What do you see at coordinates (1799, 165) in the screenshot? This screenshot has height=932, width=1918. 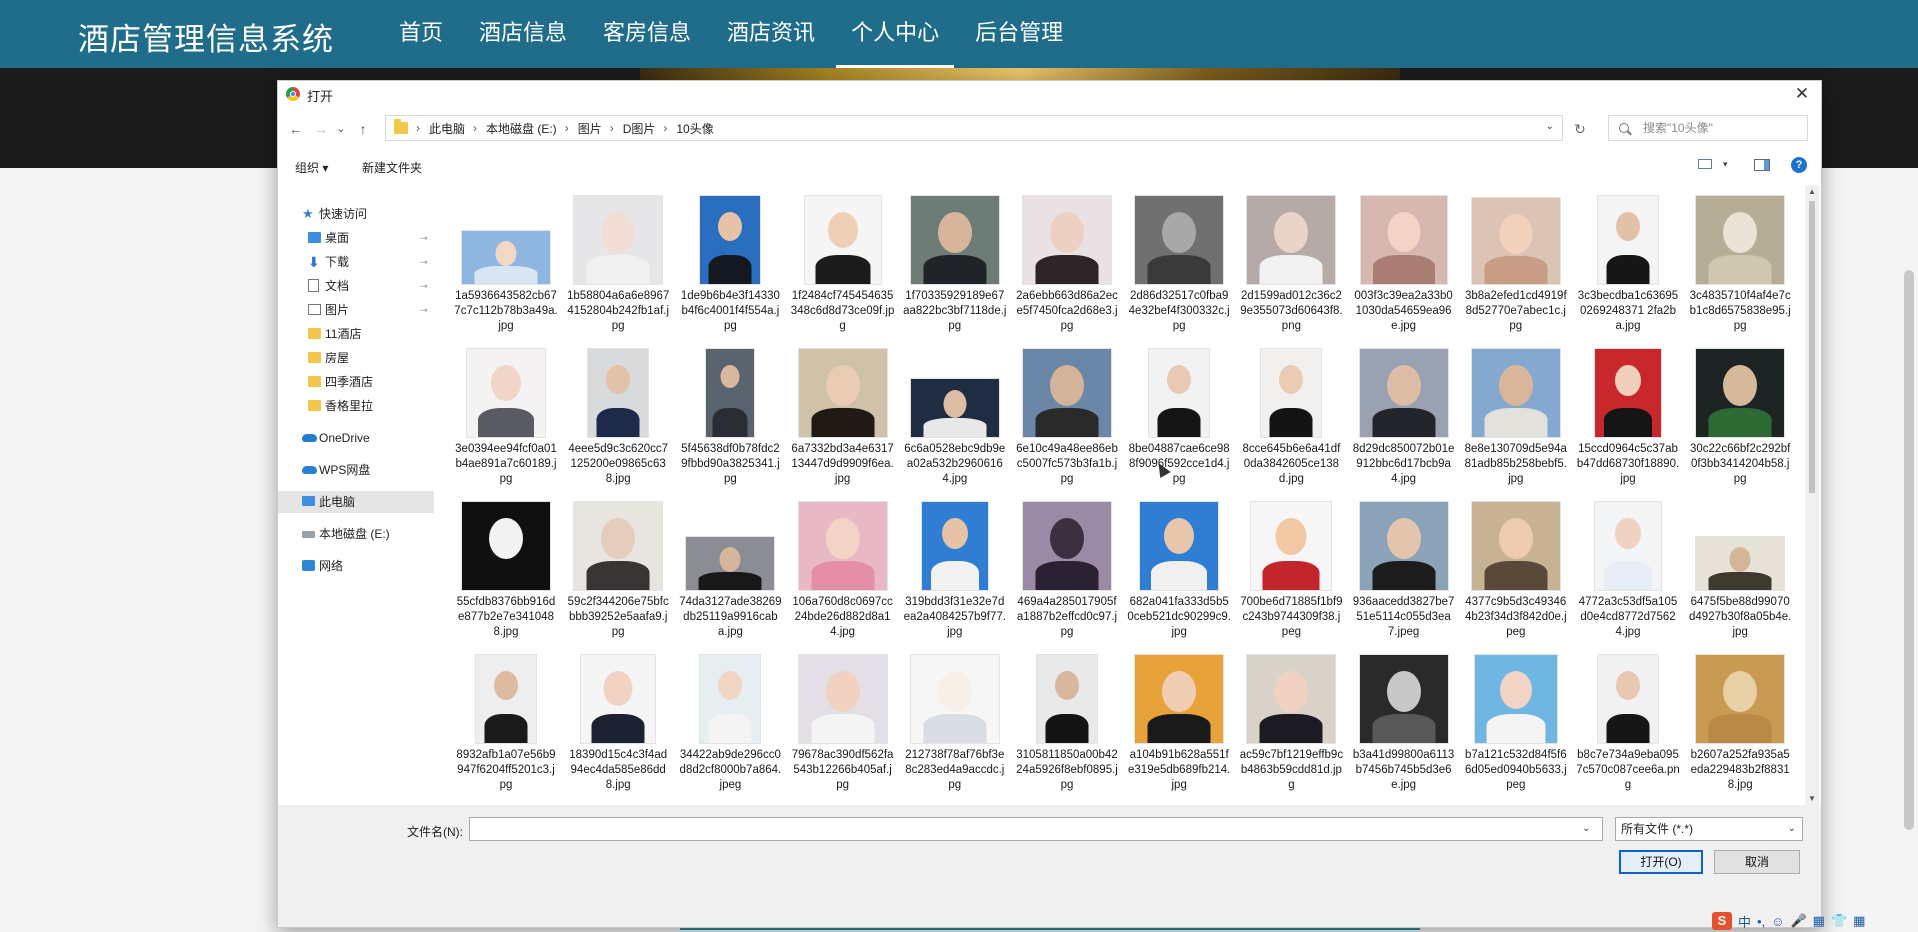 I see `help-icon: ?` at bounding box center [1799, 165].